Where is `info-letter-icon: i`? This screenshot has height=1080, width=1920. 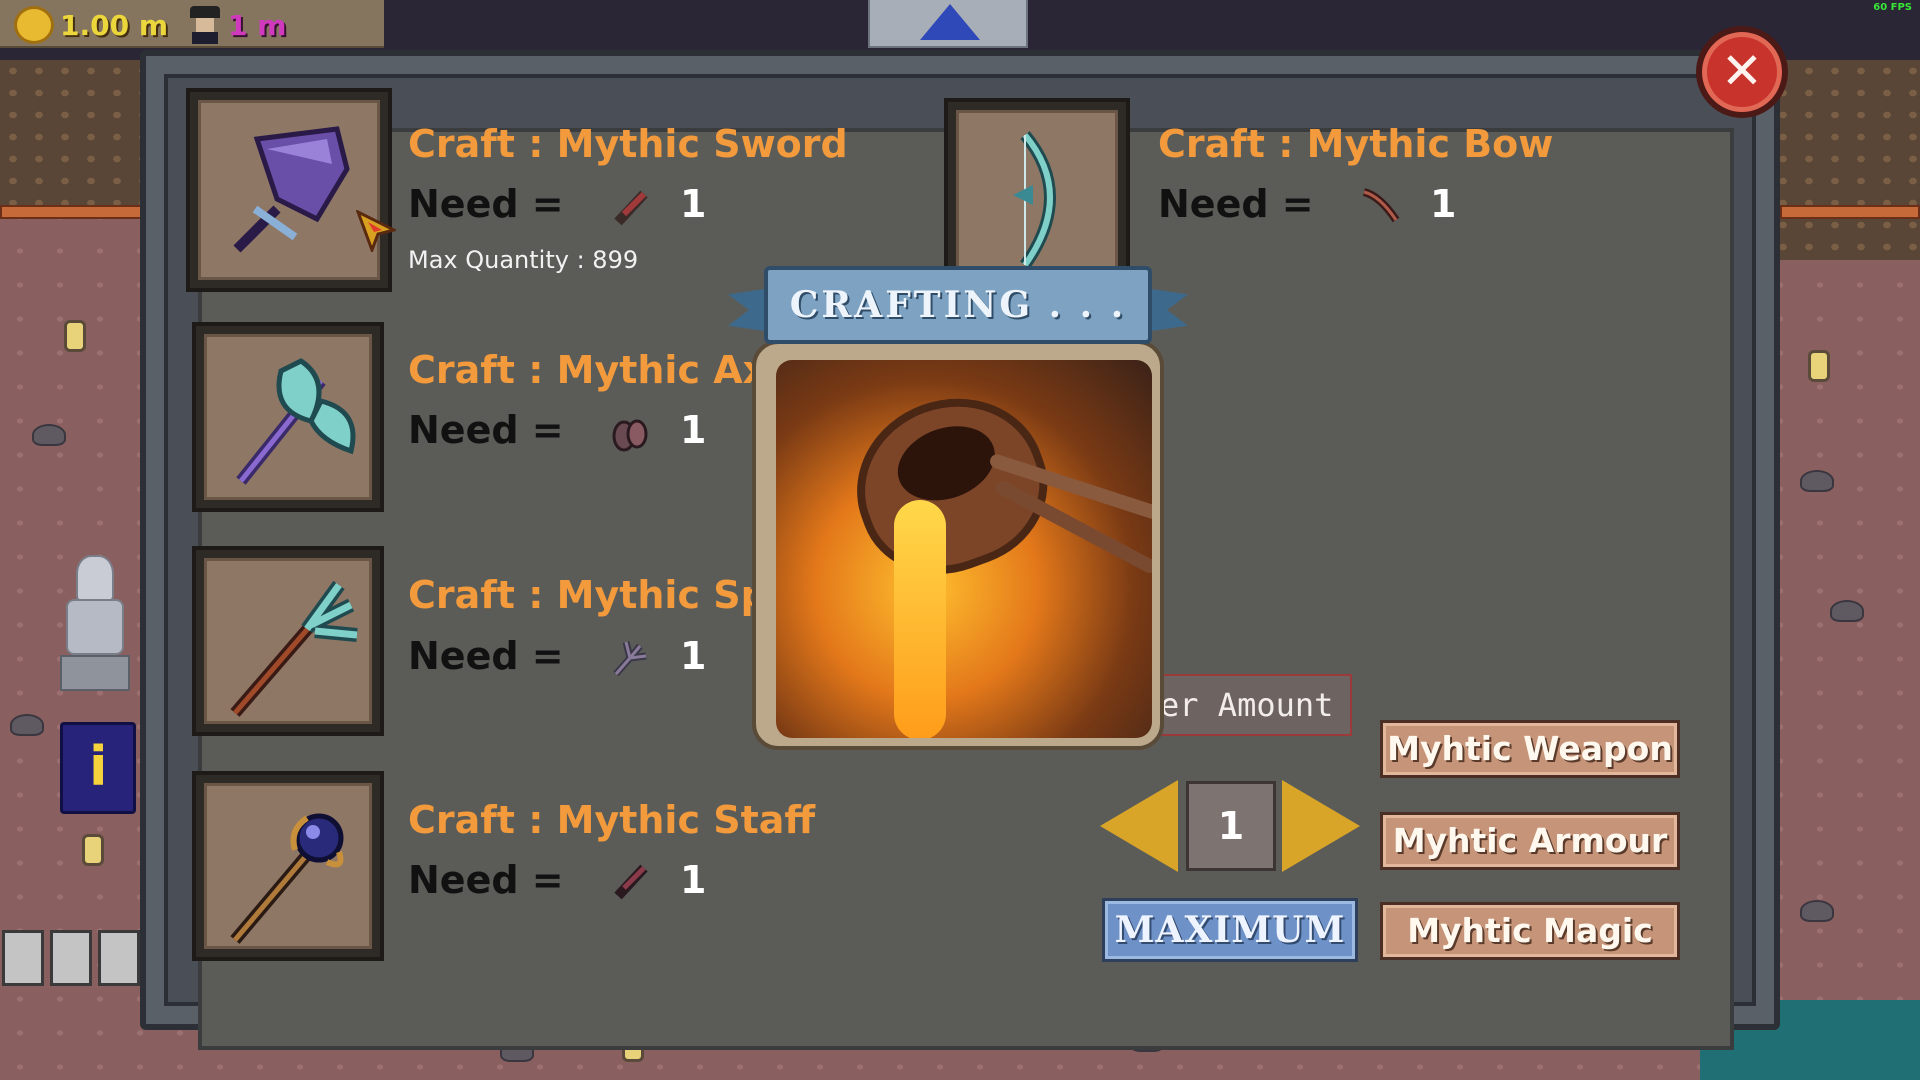
info-letter-icon: i is located at coordinates (98, 766).